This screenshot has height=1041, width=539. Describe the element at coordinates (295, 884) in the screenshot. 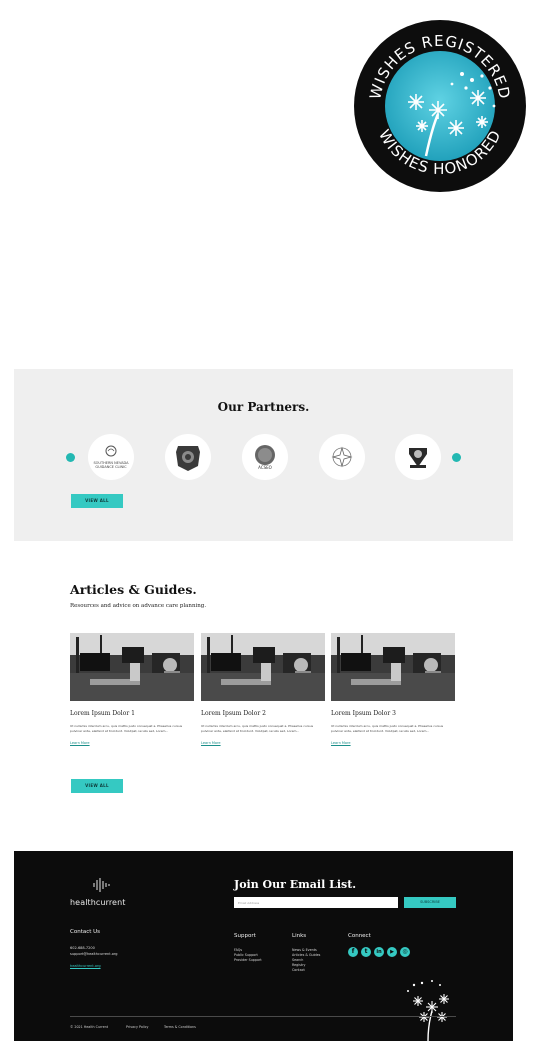

I see `email-list-title: Join Our Email List.` at that location.